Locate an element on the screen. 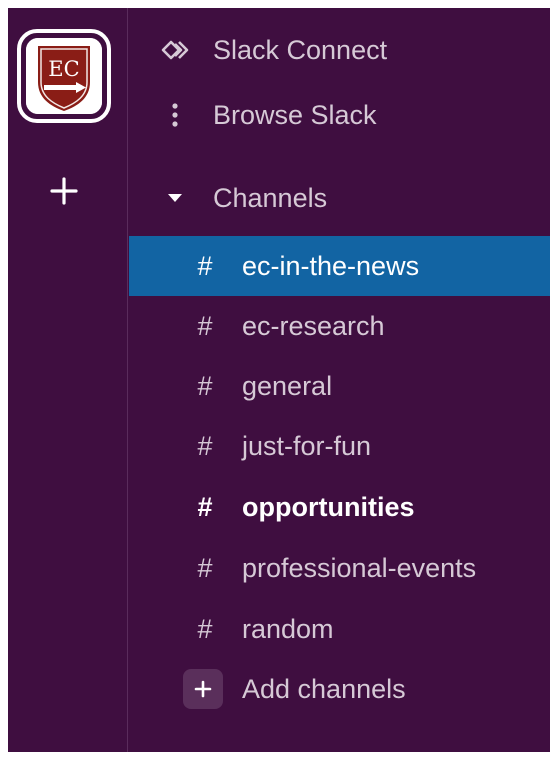 Image resolution: width=550 pixels, height=760 pixels. slack-connect-link: Slack Connect is located at coordinates (339, 50).